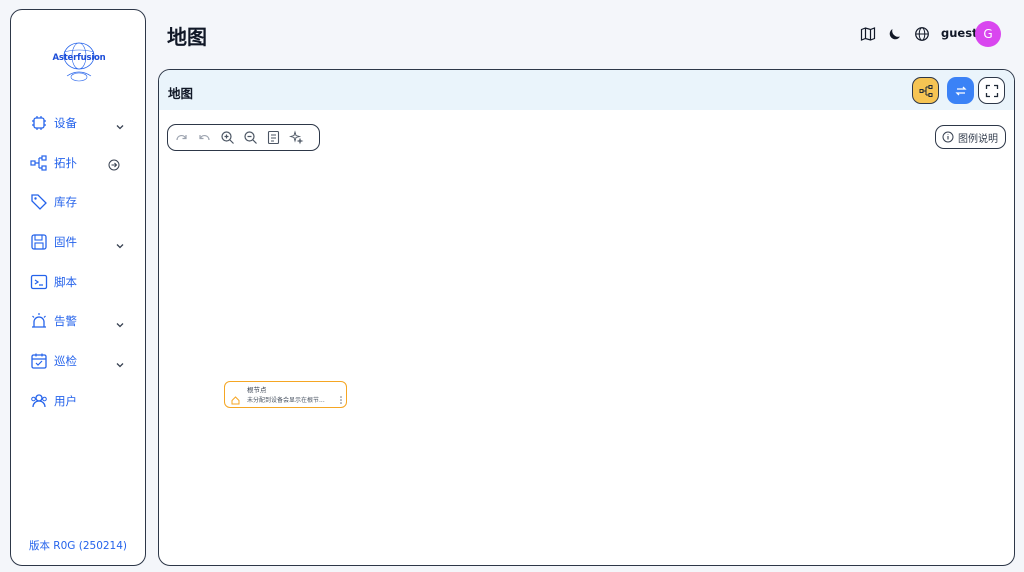  What do you see at coordinates (235, 397) in the screenshot?
I see `home-icon` at bounding box center [235, 397].